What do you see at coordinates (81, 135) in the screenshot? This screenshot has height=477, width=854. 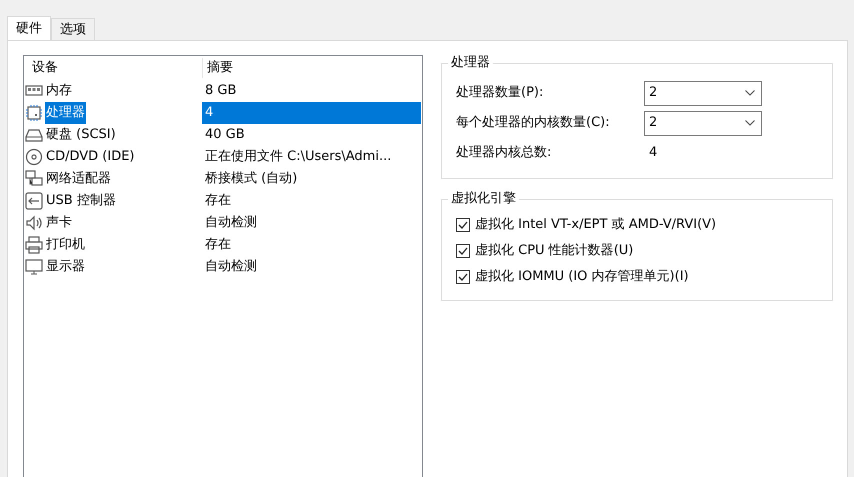 I see `device-name: 硬盘 (SCSI)` at bounding box center [81, 135].